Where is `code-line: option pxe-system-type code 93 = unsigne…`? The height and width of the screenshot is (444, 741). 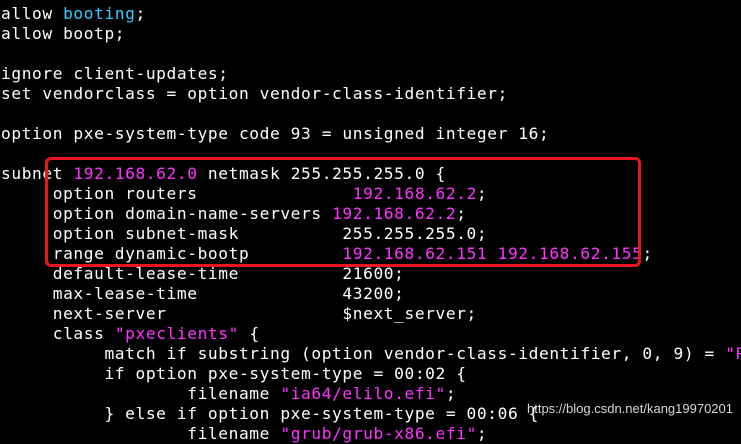
code-line: option pxe-system-type code 93 = unsigne… is located at coordinates (275, 133).